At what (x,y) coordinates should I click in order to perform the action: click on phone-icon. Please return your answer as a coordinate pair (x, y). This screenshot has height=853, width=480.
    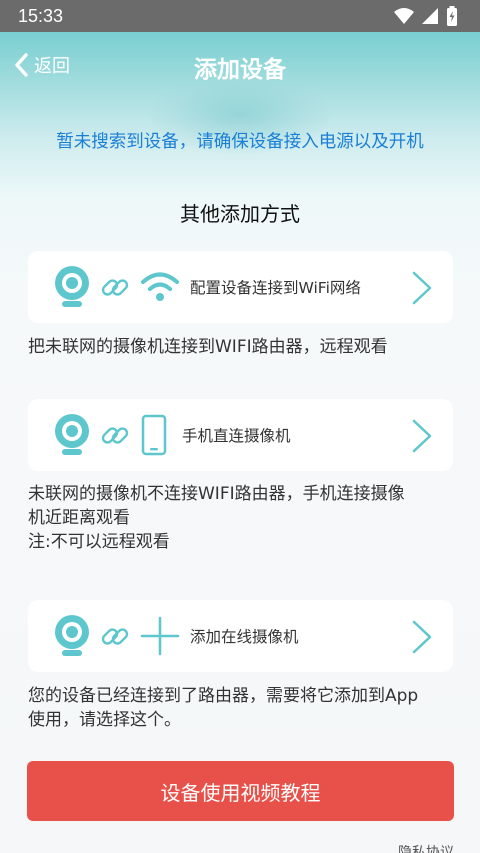
    Looking at the image, I should click on (154, 435).